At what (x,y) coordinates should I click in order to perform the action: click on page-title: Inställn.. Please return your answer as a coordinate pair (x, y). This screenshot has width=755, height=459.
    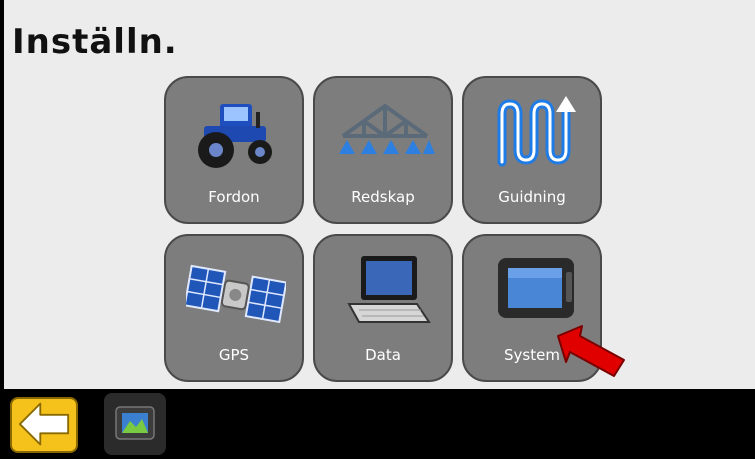
    Looking at the image, I should click on (95, 42).